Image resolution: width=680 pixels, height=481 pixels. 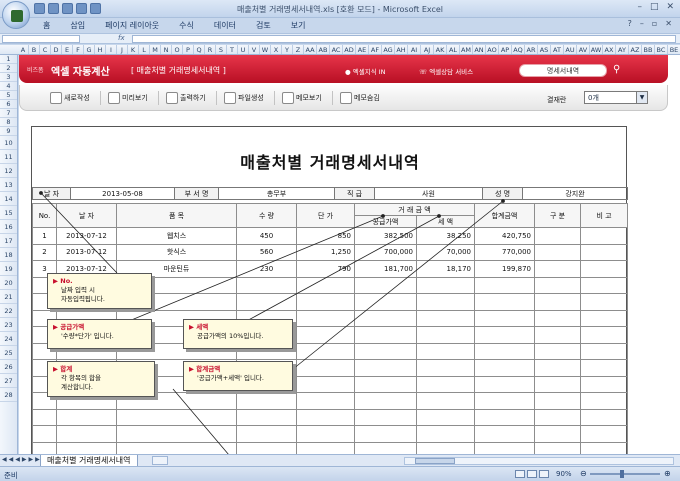 What do you see at coordinates (8, 86) in the screenshot?
I see `row-header: 4` at bounding box center [8, 86].